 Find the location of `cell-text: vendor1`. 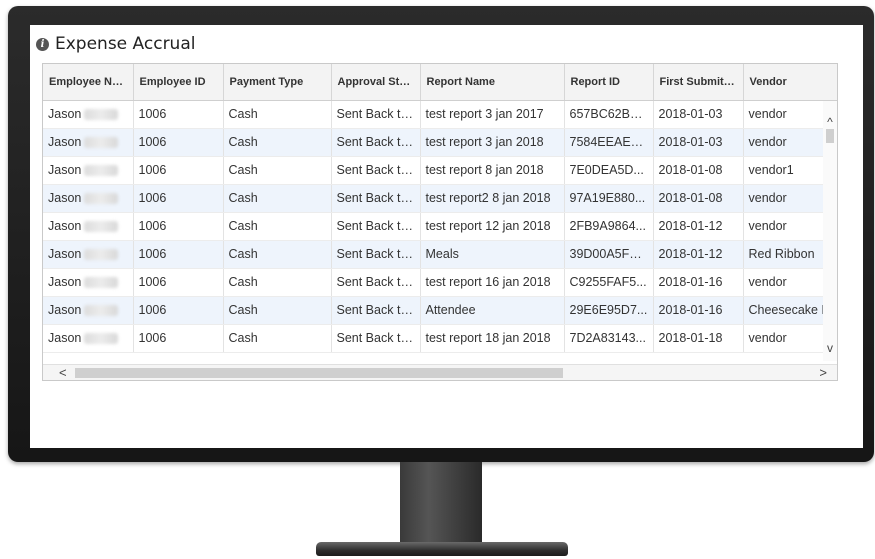

cell-text: vendor1 is located at coordinates (771, 170).